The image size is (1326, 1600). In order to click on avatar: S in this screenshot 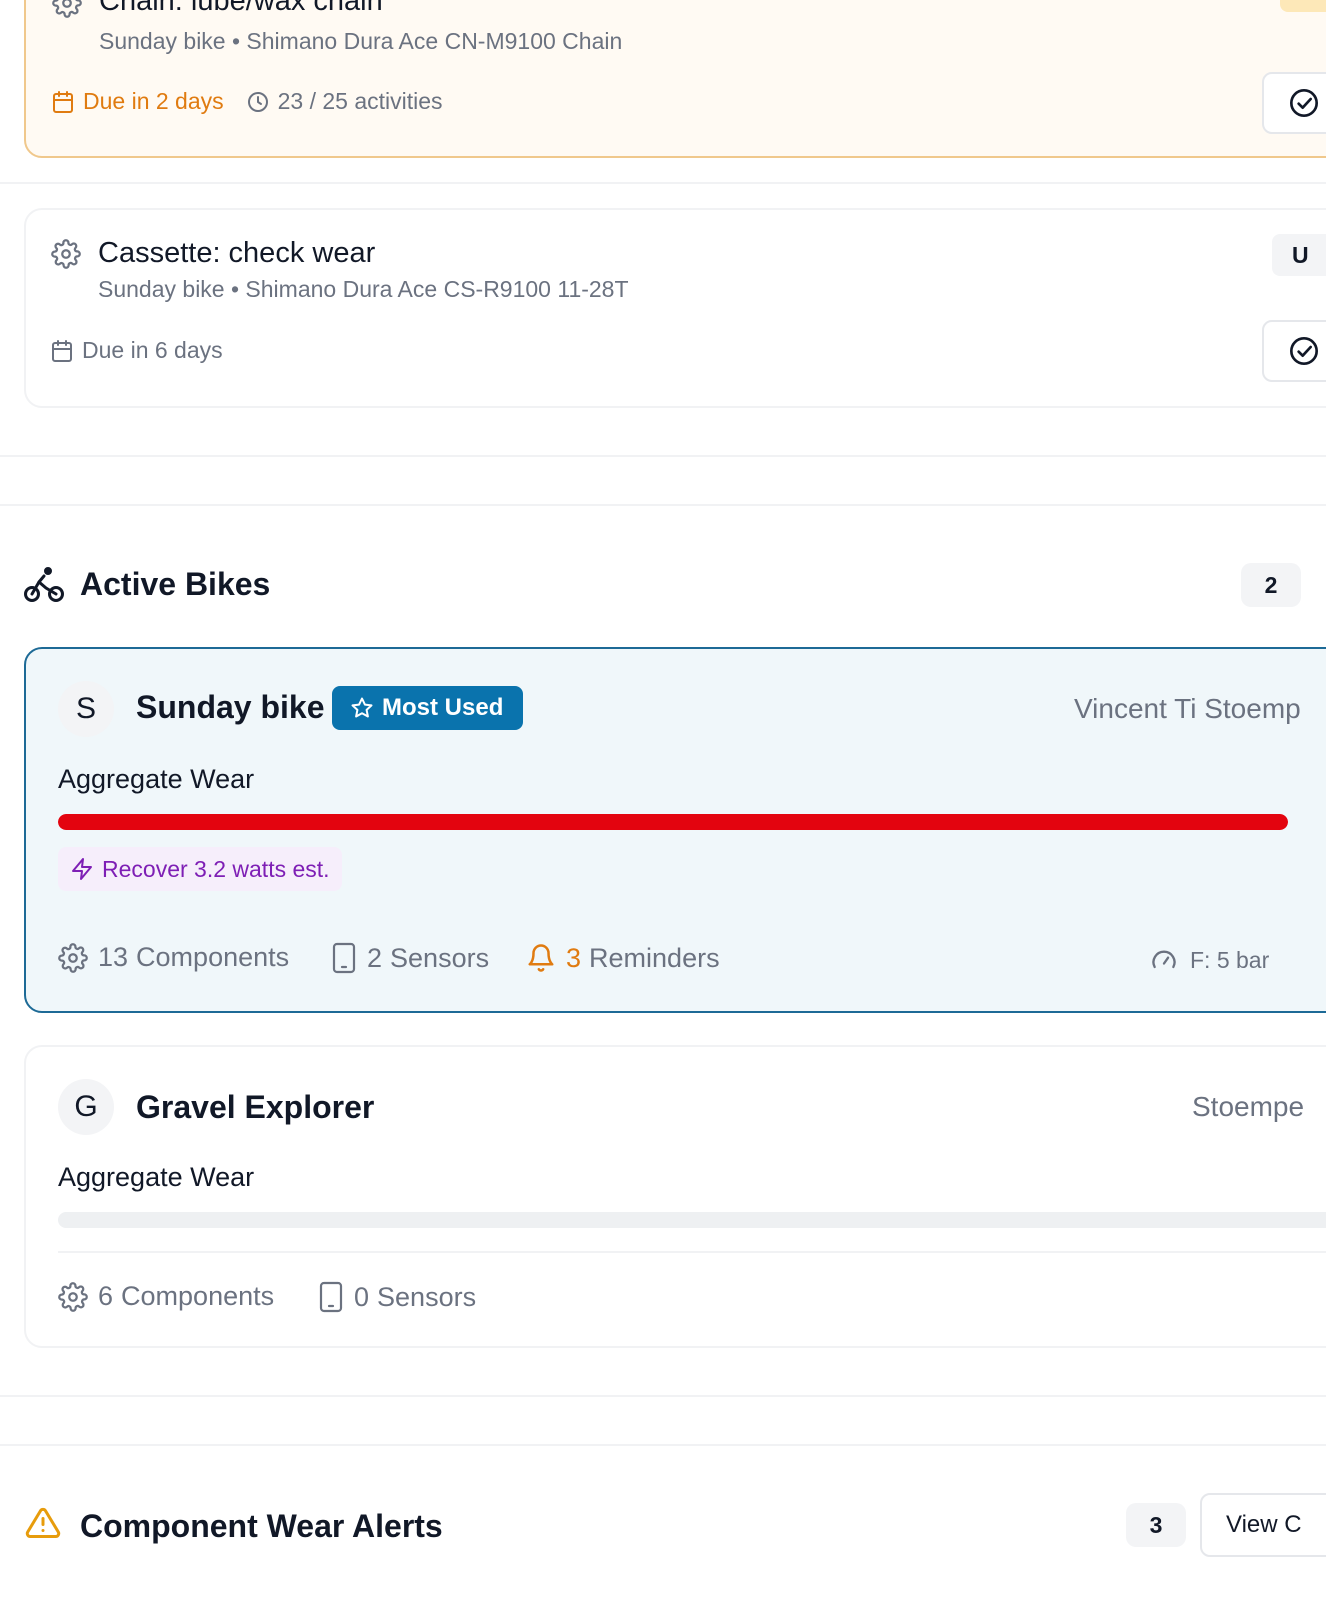, I will do `click(86, 709)`.